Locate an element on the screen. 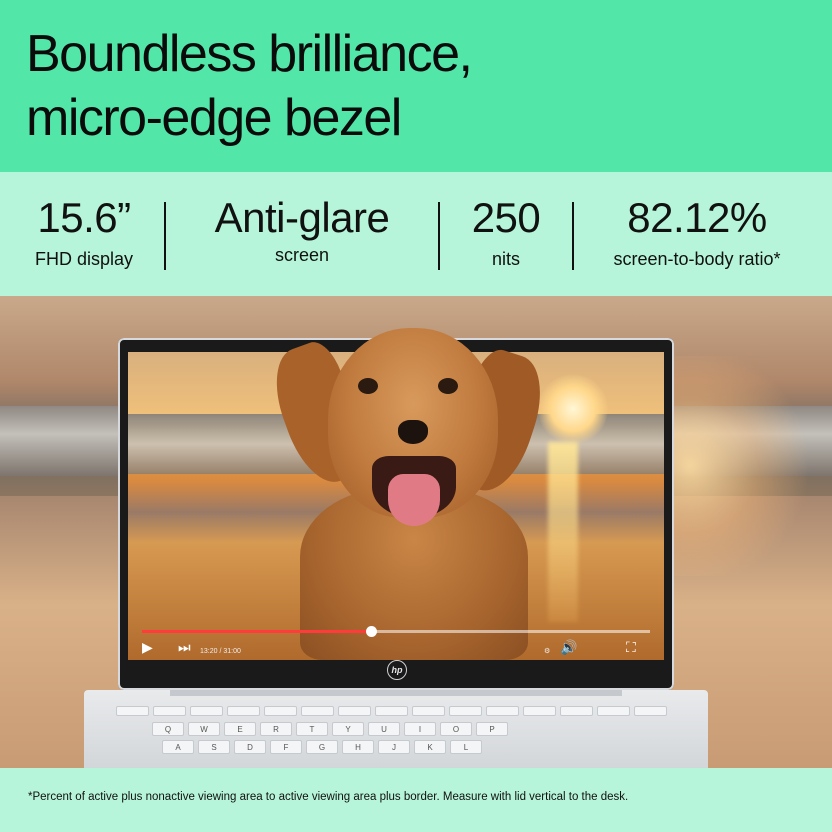  key-k: K is located at coordinates (430, 747).